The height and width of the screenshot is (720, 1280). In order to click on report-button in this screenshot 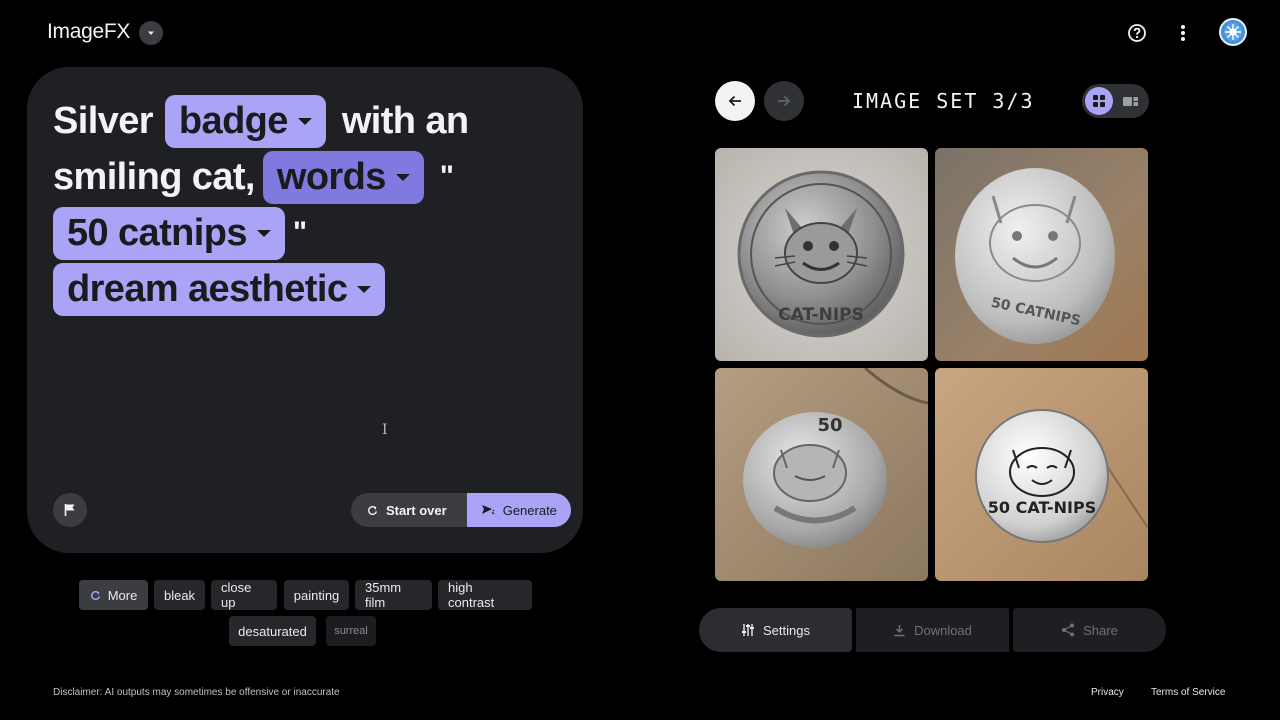, I will do `click(70, 510)`.